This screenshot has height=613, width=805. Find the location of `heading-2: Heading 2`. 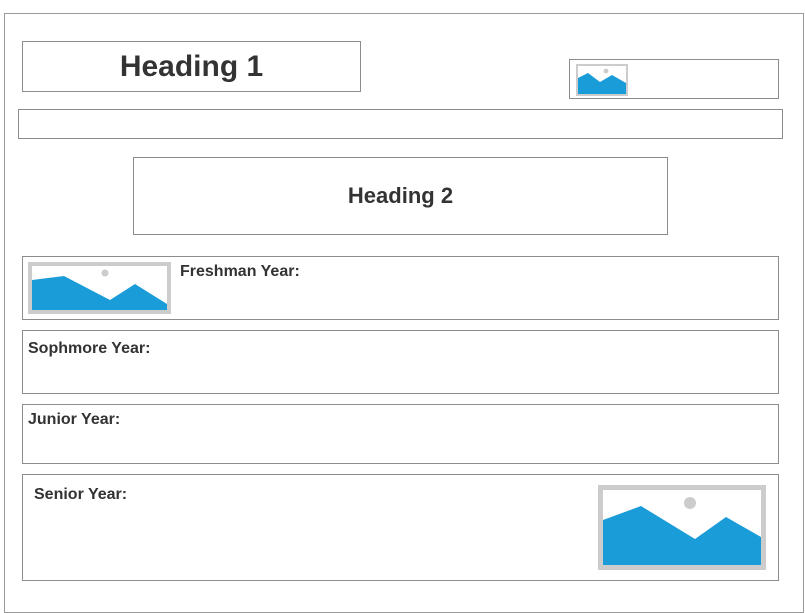

heading-2: Heading 2 is located at coordinates (400, 195).